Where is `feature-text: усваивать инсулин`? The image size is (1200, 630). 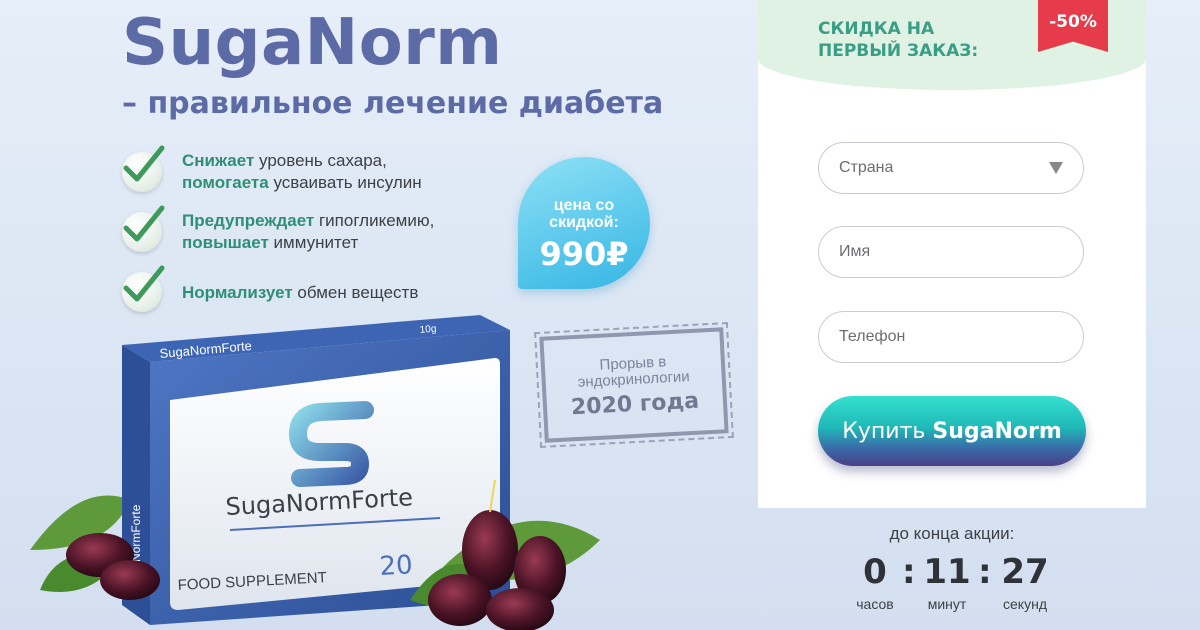
feature-text: усваивать инсулин is located at coordinates (345, 182).